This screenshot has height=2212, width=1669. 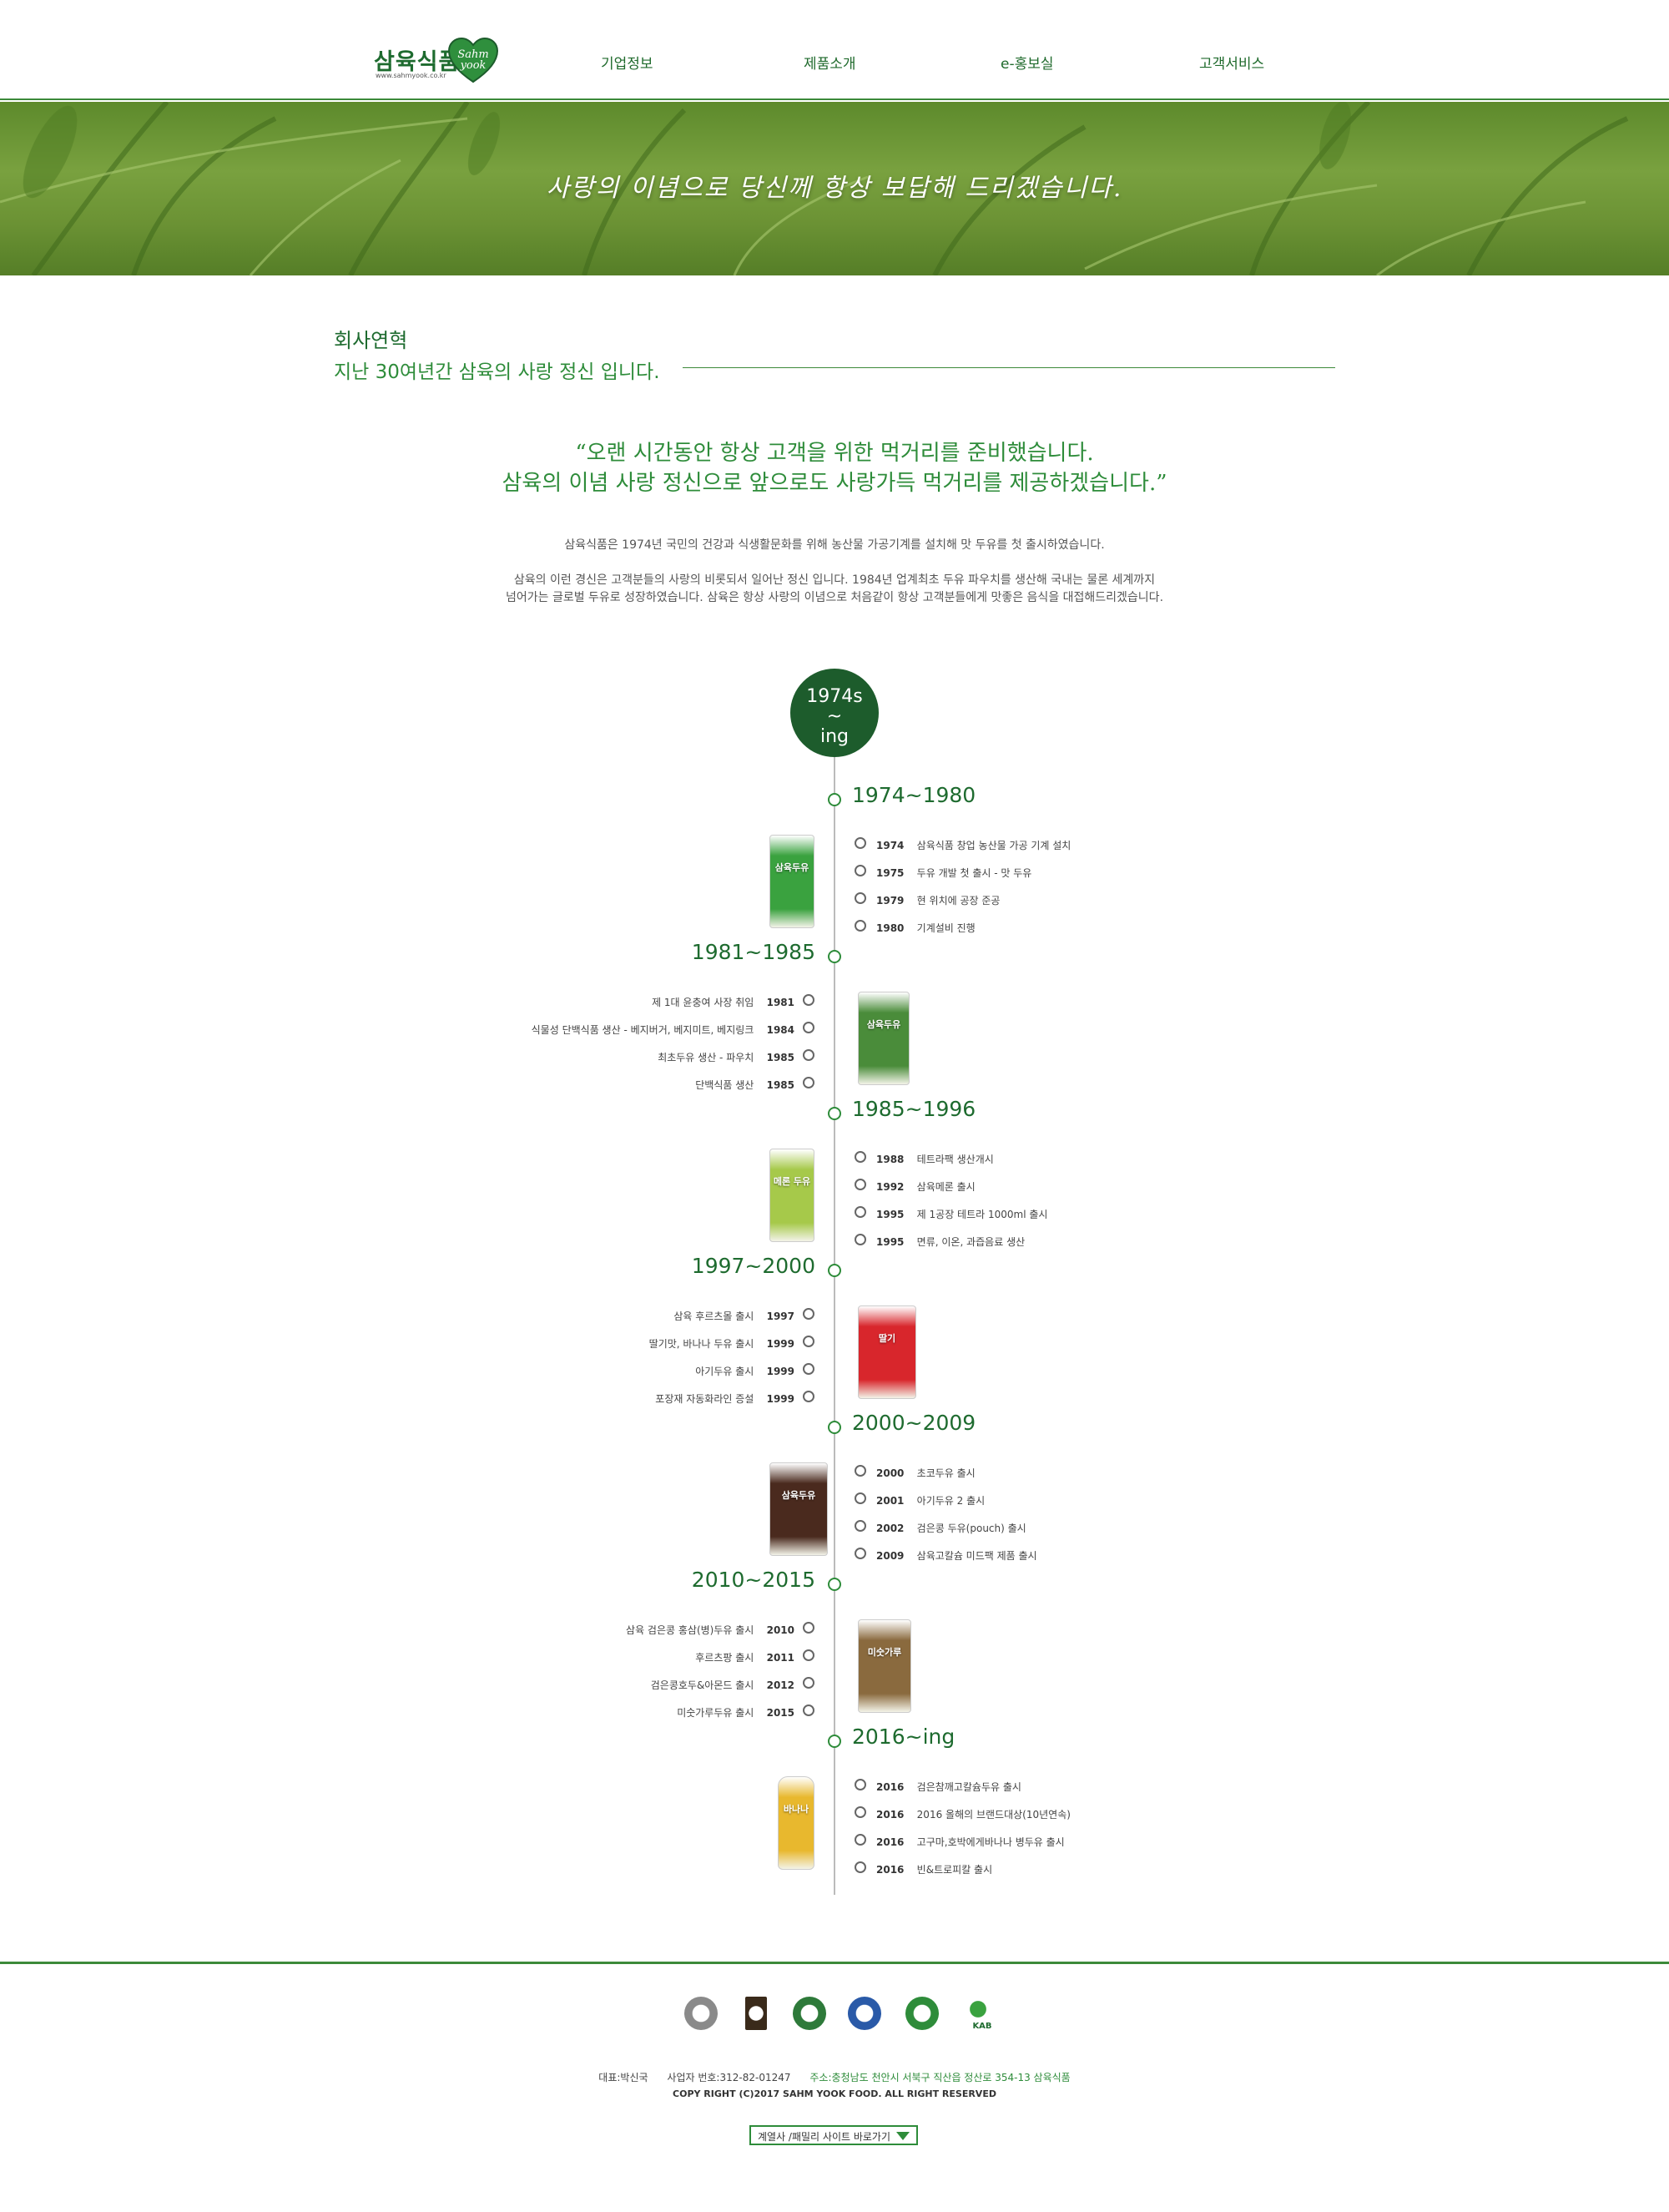 What do you see at coordinates (891, 845) in the screenshot?
I see `item-year: 1974` at bounding box center [891, 845].